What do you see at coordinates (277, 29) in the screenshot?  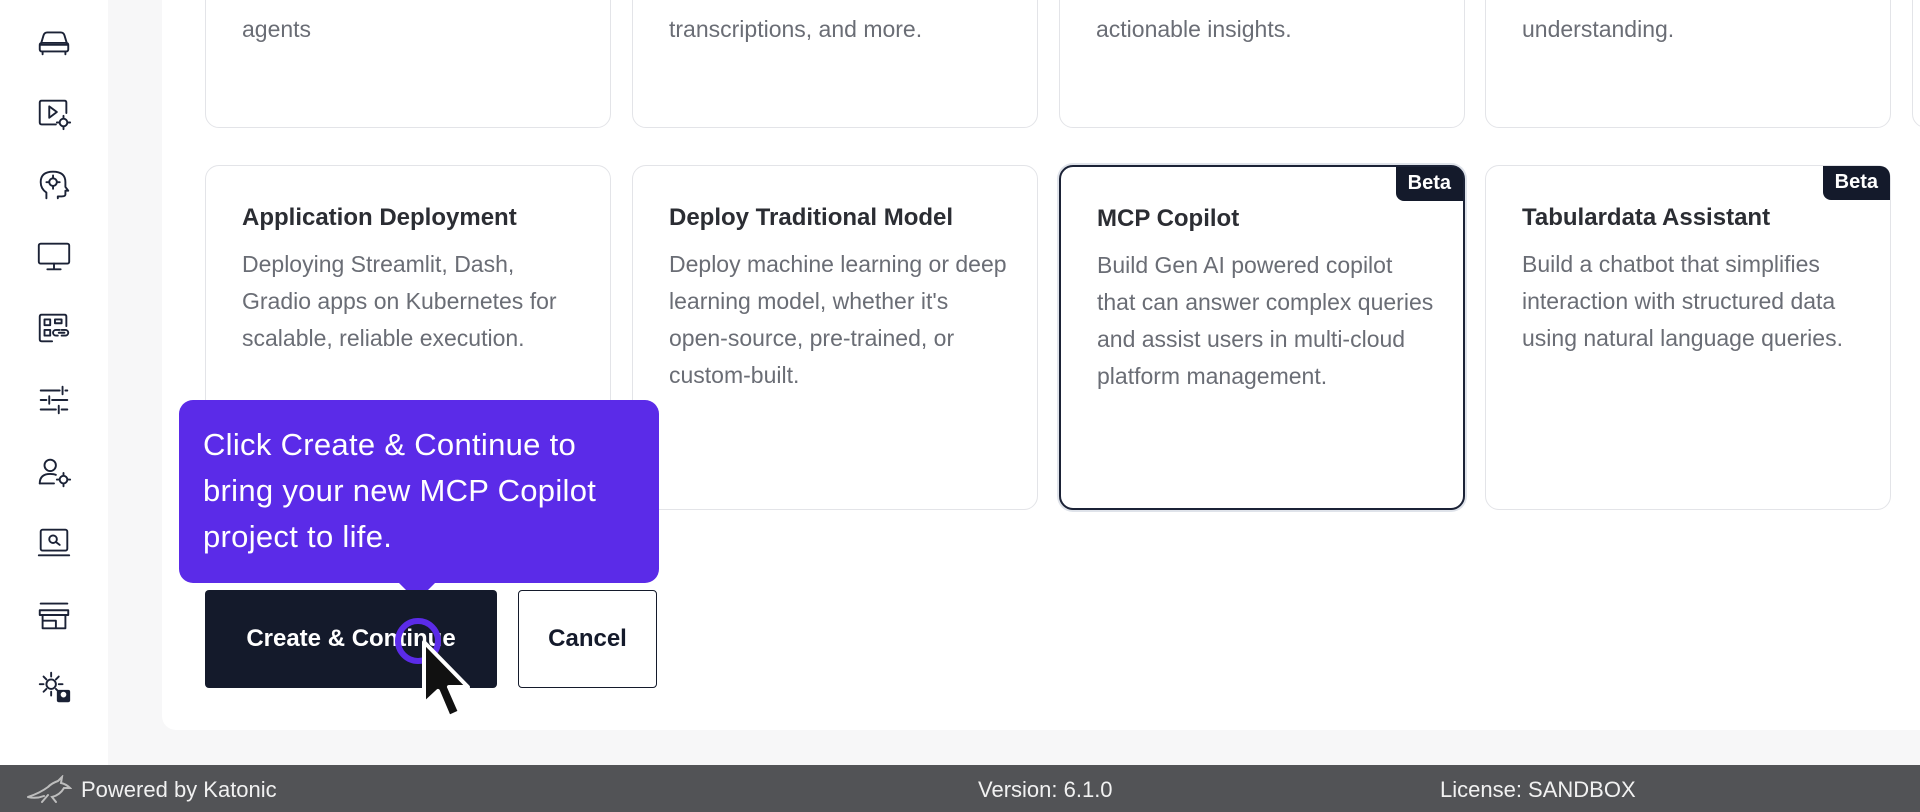 I see `card-description: agents` at bounding box center [277, 29].